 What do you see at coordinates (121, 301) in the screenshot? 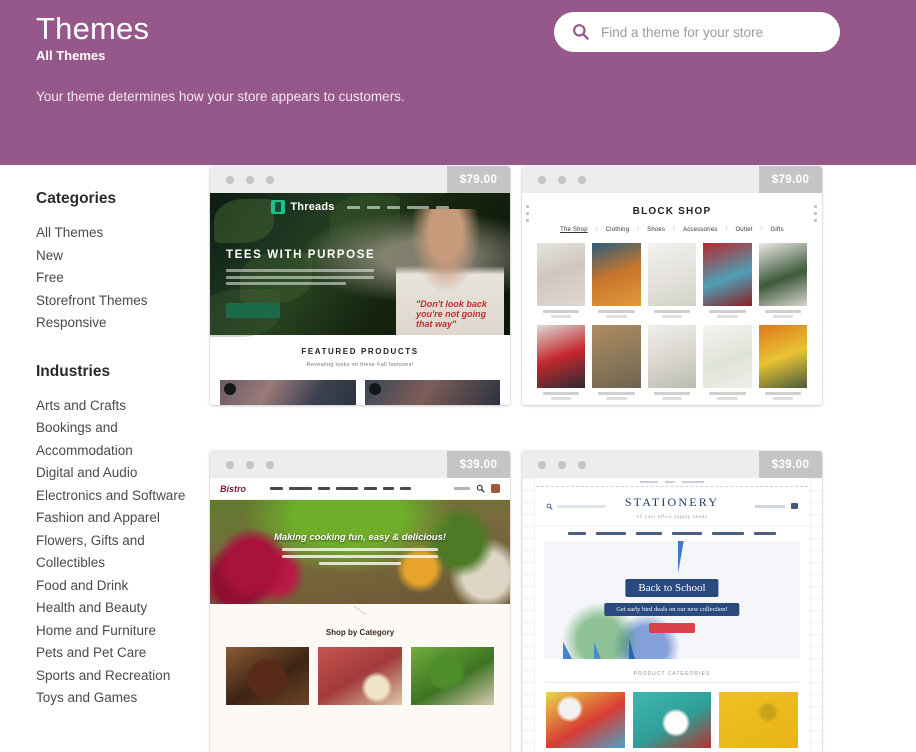
I see `sidebar-item-storefront-themes: Storefront Themes` at bounding box center [121, 301].